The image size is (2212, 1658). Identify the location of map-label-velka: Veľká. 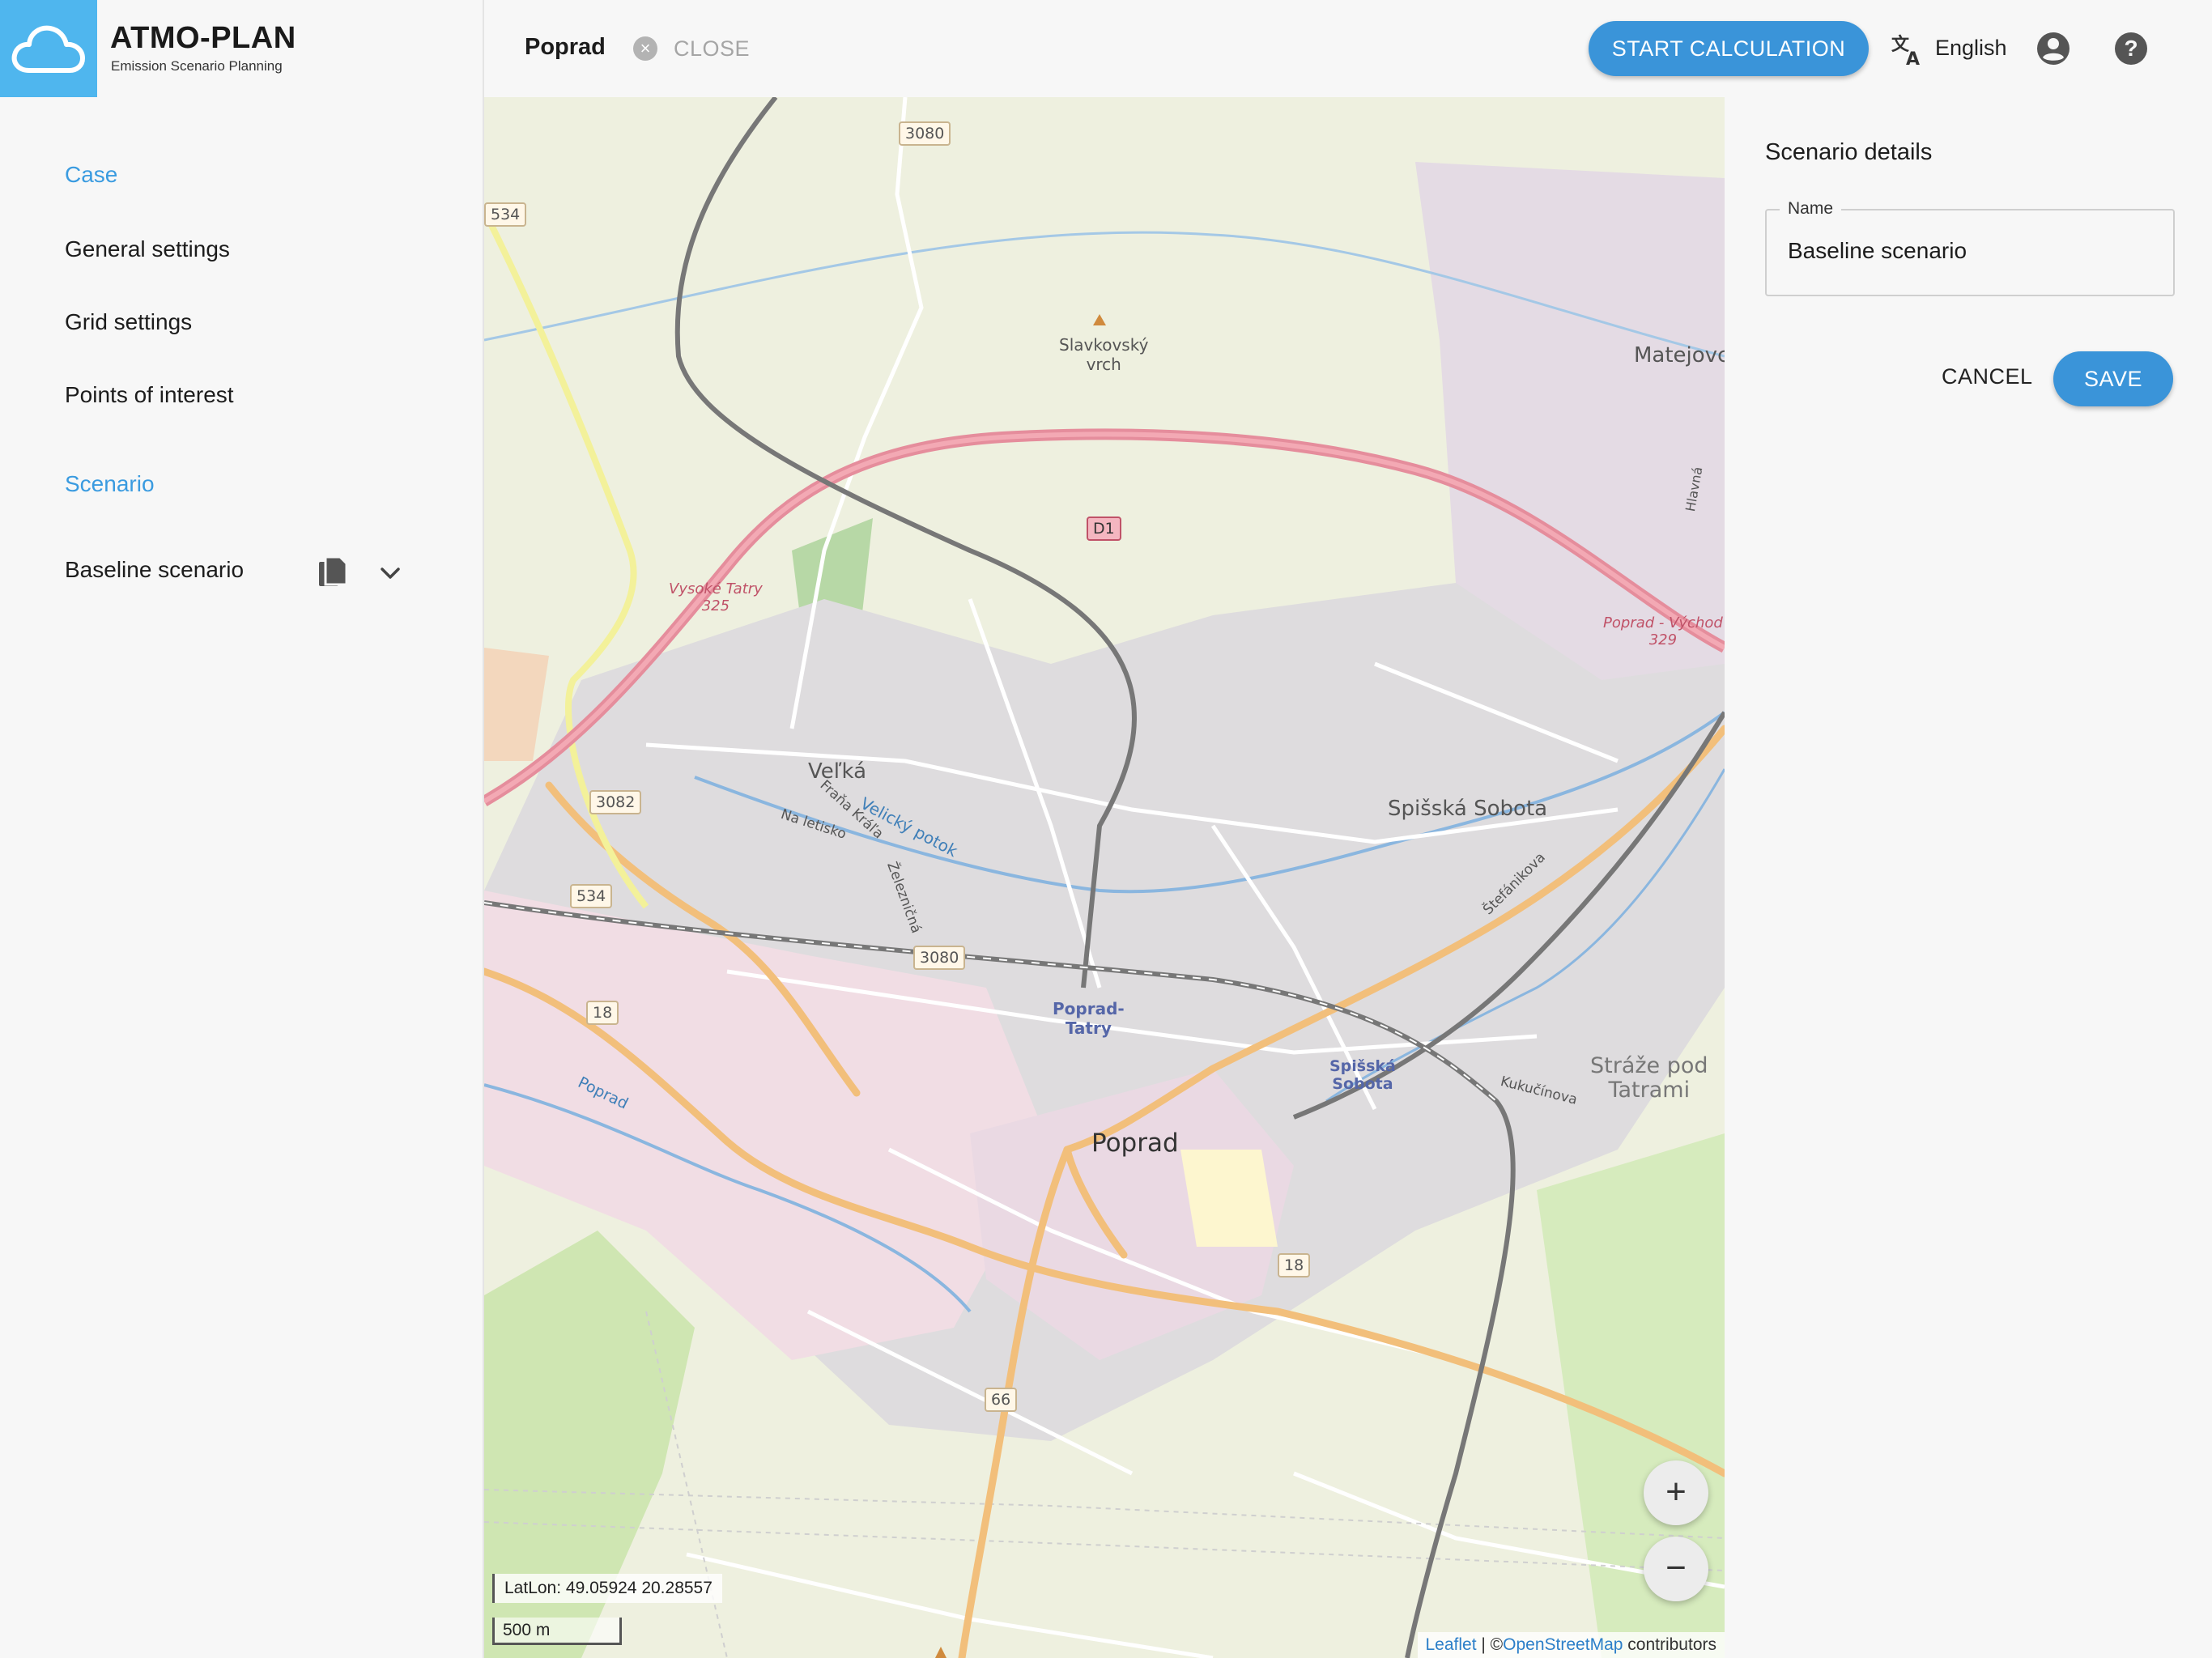
(837, 771).